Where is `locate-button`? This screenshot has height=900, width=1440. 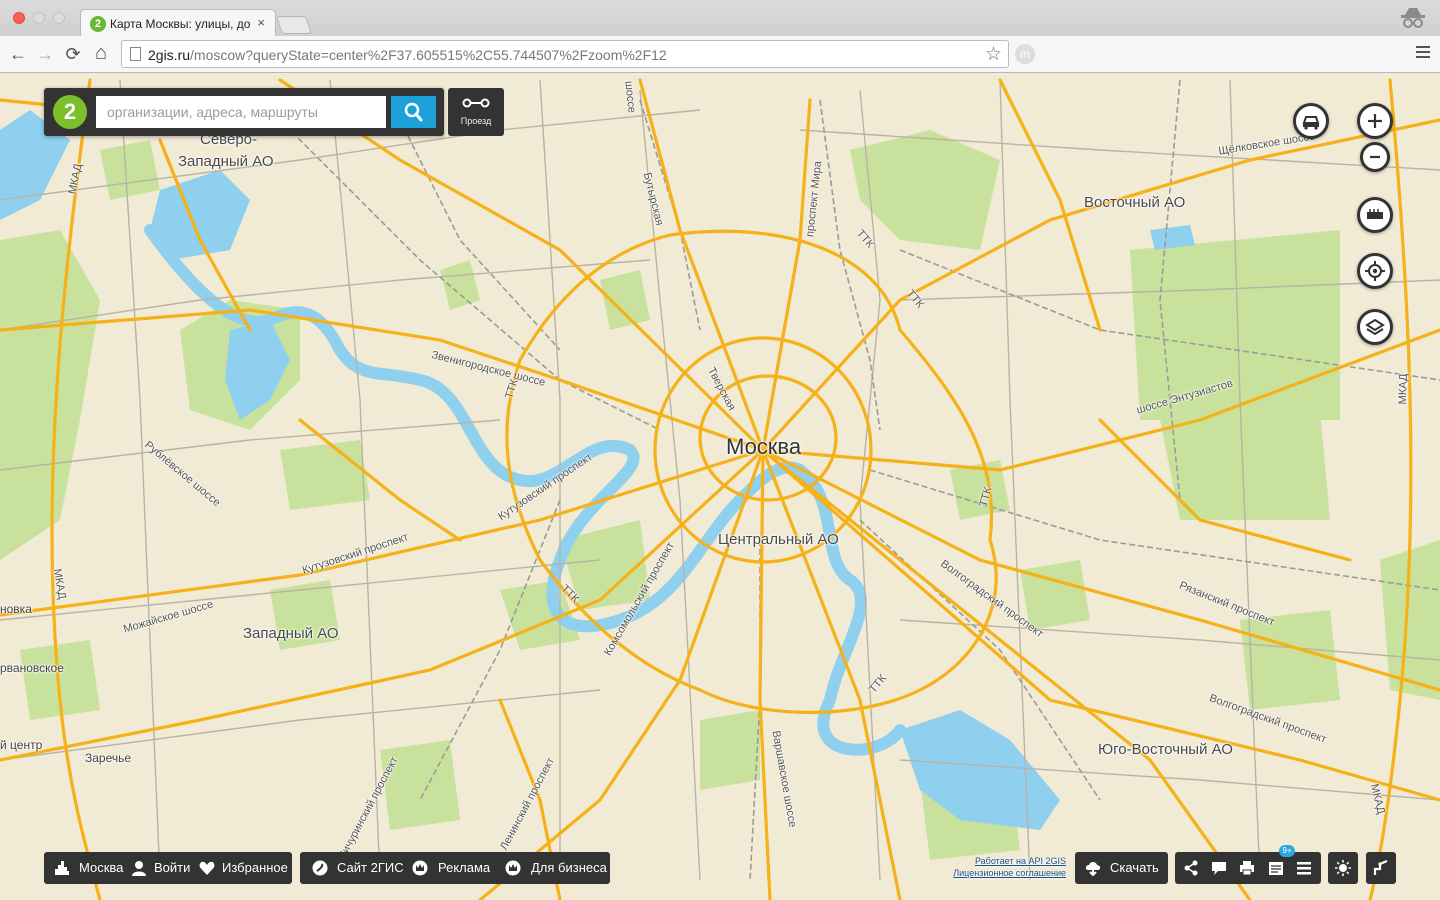
locate-button is located at coordinates (1375, 271).